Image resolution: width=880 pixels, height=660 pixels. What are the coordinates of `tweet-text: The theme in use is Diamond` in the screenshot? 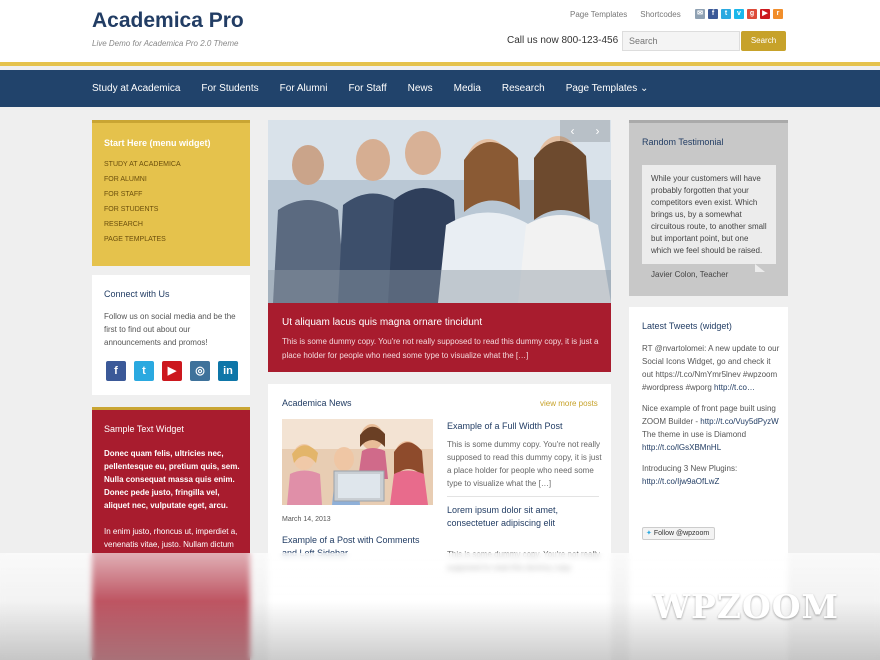 It's located at (694, 434).